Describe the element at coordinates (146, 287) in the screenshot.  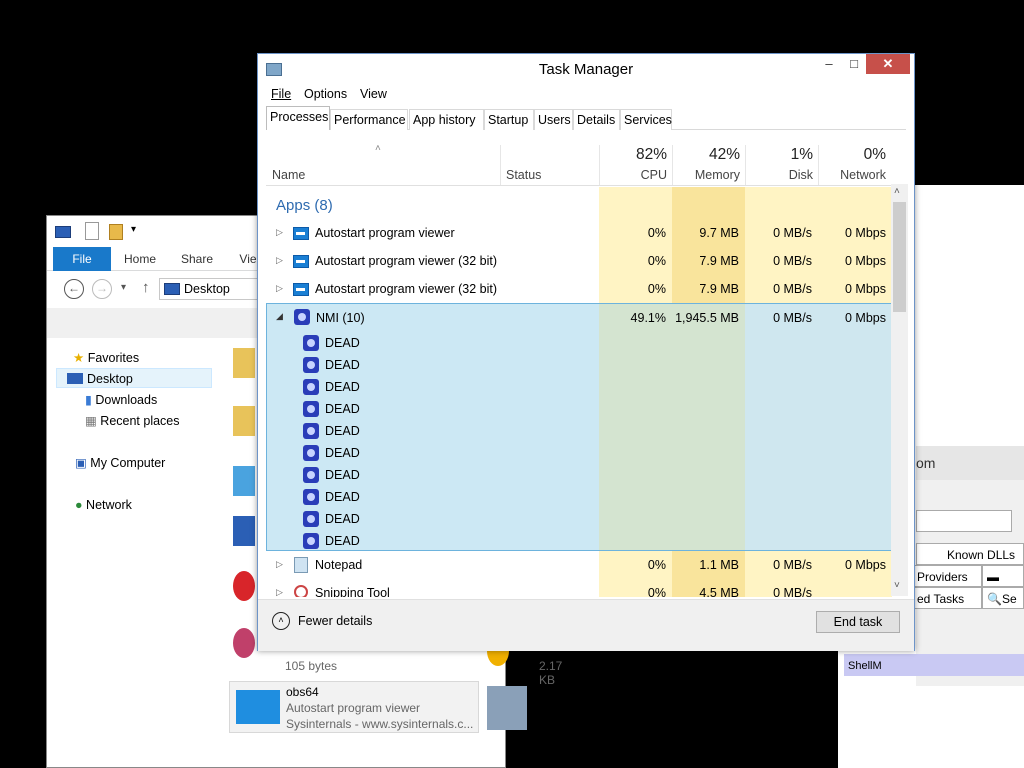
I see `up-button: ↑` at that location.